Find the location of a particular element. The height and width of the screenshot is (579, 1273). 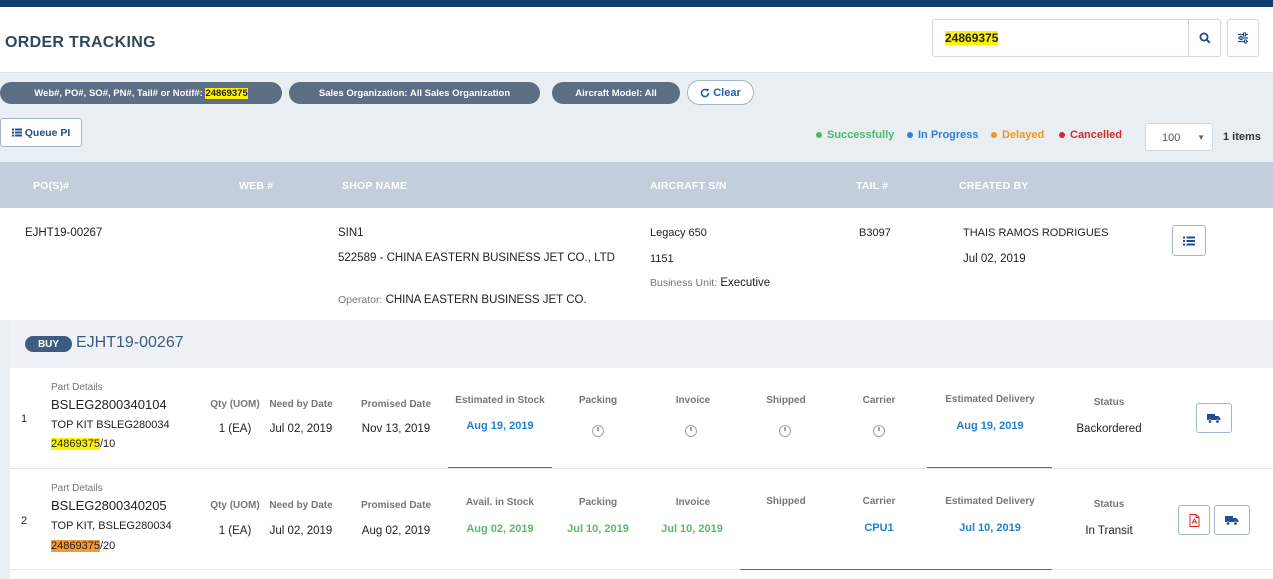

detail-po: EJHT19-00267 is located at coordinates (130, 342).